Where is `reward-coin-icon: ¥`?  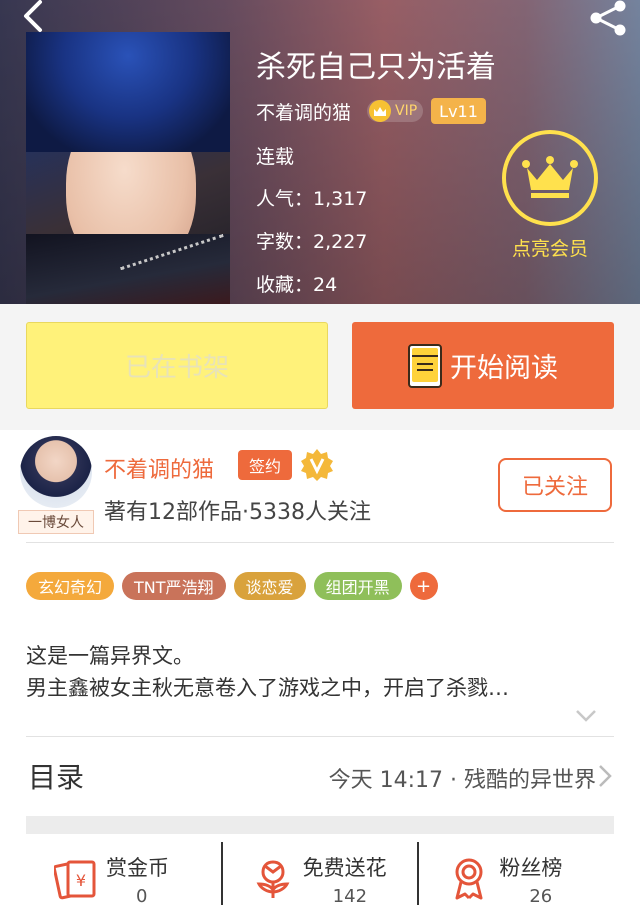 reward-coin-icon: ¥ is located at coordinates (75, 880).